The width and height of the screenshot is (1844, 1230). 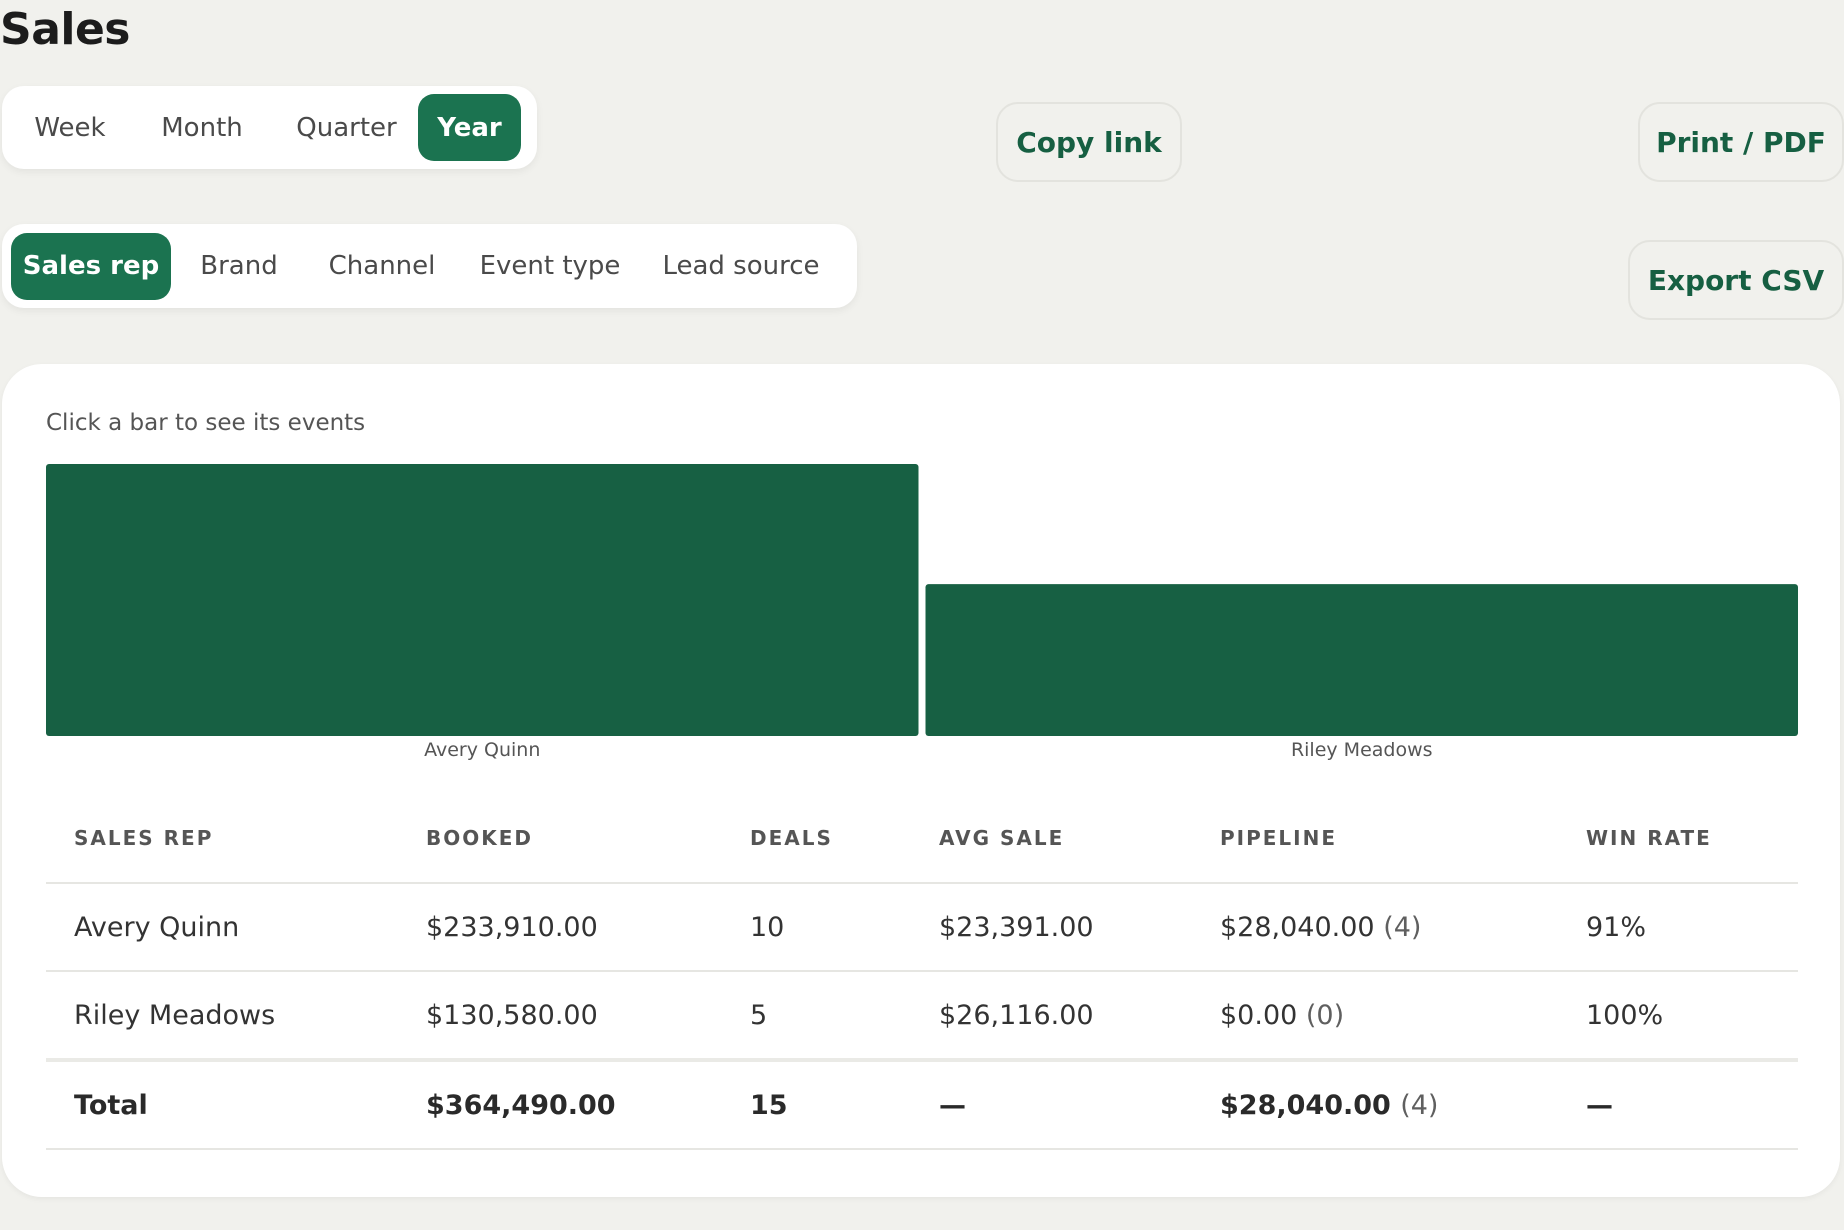 What do you see at coordinates (1051, 839) in the screenshot?
I see `col-avg-sale: AVG SALE` at bounding box center [1051, 839].